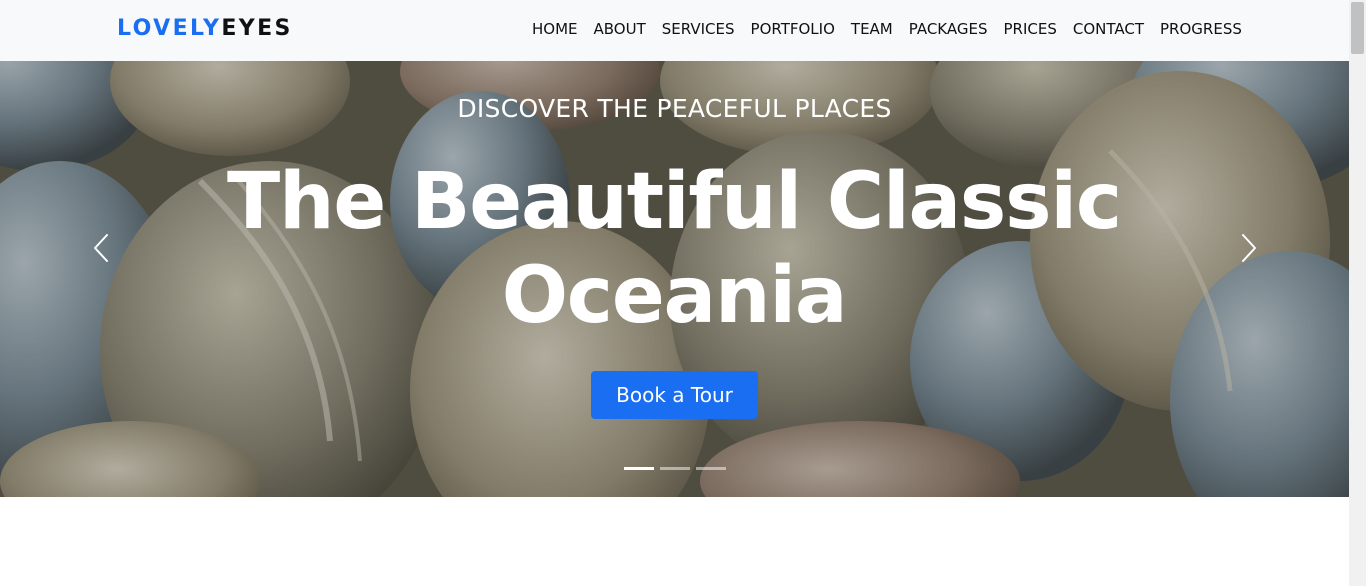 The height and width of the screenshot is (586, 1366). I want to click on brand-logo-part2: EYES, so click(257, 28).